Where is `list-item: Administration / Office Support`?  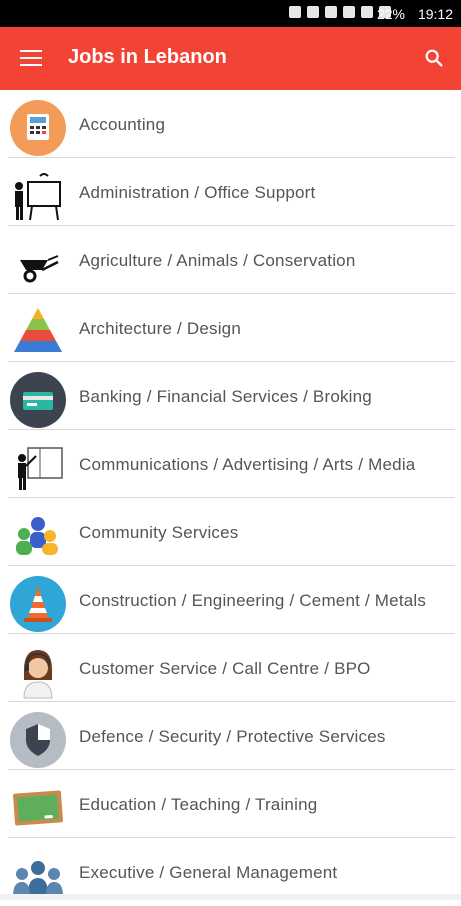 list-item: Administration / Office Support is located at coordinates (230, 192).